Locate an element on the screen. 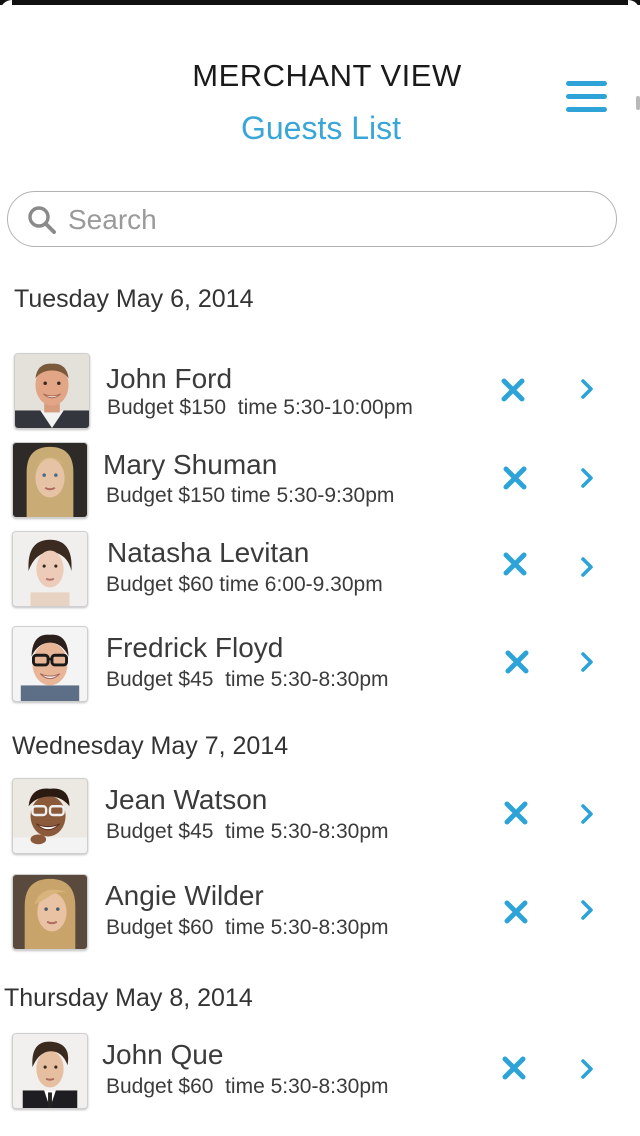 The width and height of the screenshot is (640, 1136). guest-row: John Ford Budget $150 time 5:30-10:00pm is located at coordinates (320, 393).